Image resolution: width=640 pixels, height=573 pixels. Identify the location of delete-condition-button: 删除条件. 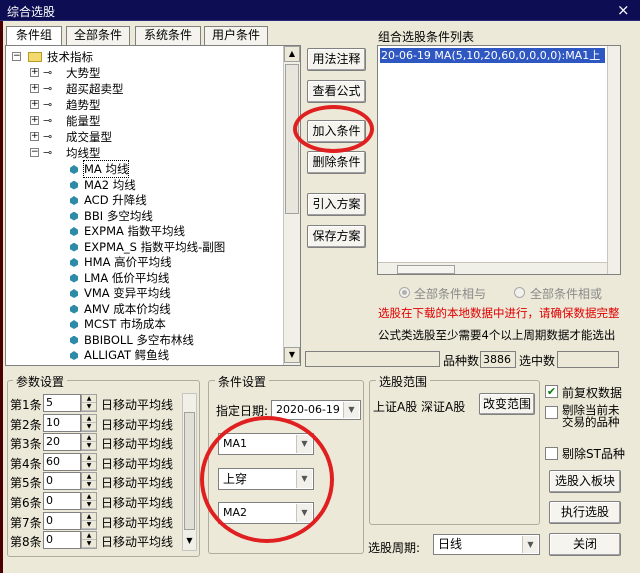
(336, 162).